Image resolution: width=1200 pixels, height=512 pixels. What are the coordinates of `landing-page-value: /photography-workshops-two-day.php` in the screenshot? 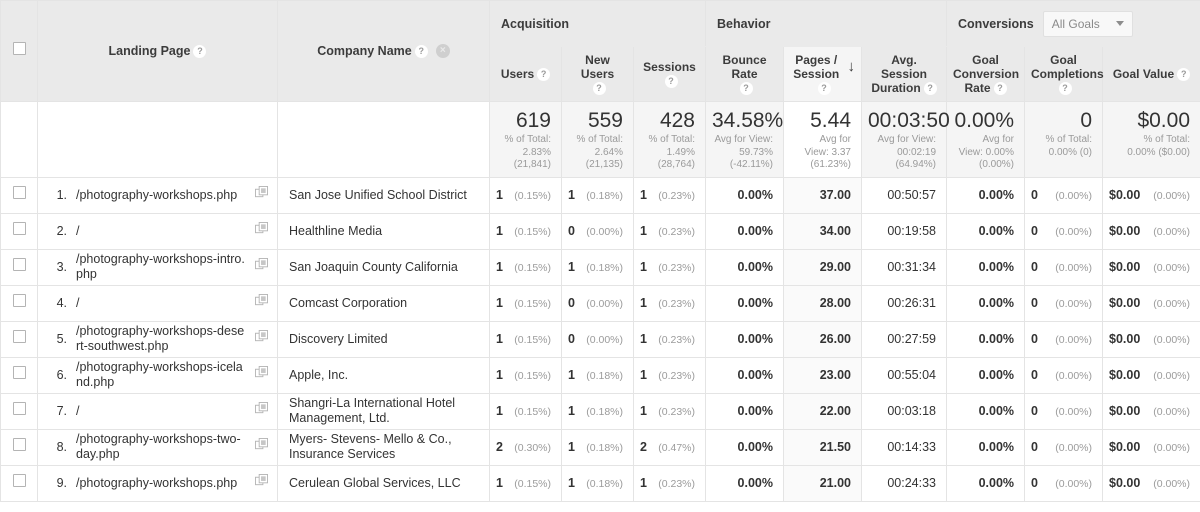 It's located at (161, 447).